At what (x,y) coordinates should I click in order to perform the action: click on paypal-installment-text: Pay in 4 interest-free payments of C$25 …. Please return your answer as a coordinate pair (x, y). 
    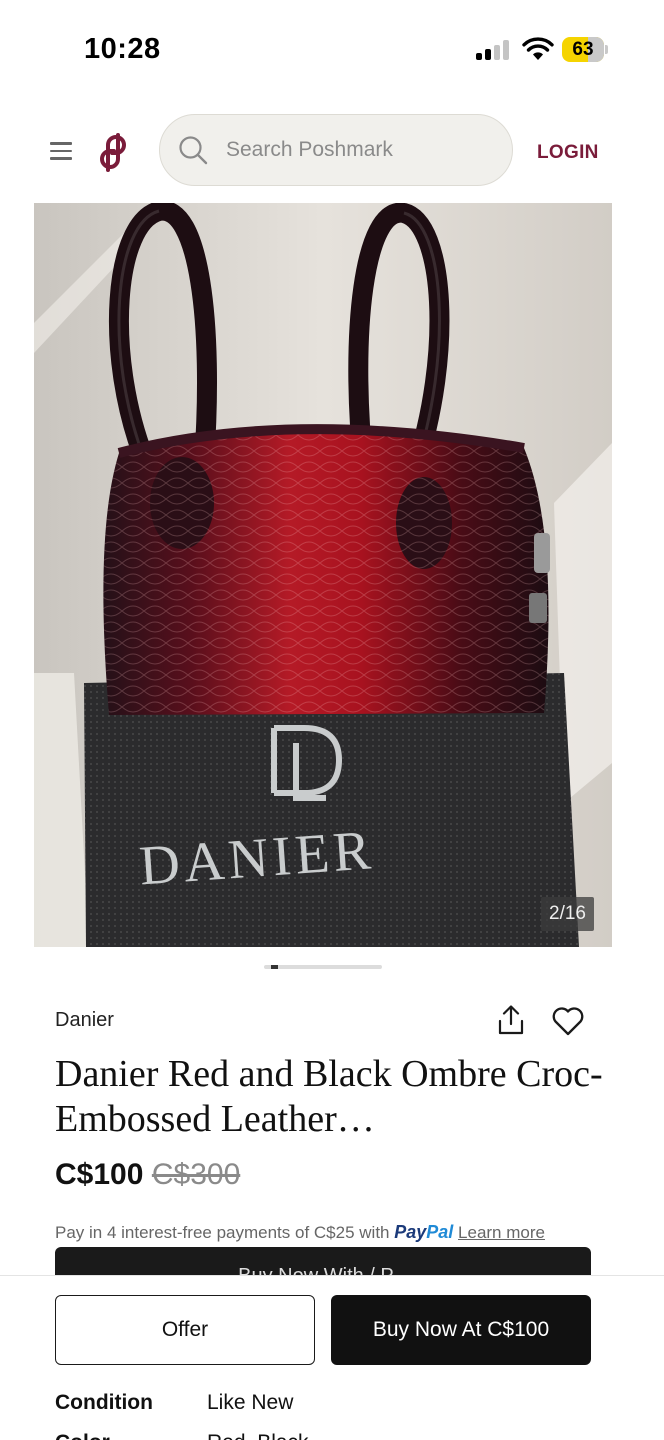
    Looking at the image, I should click on (222, 1232).